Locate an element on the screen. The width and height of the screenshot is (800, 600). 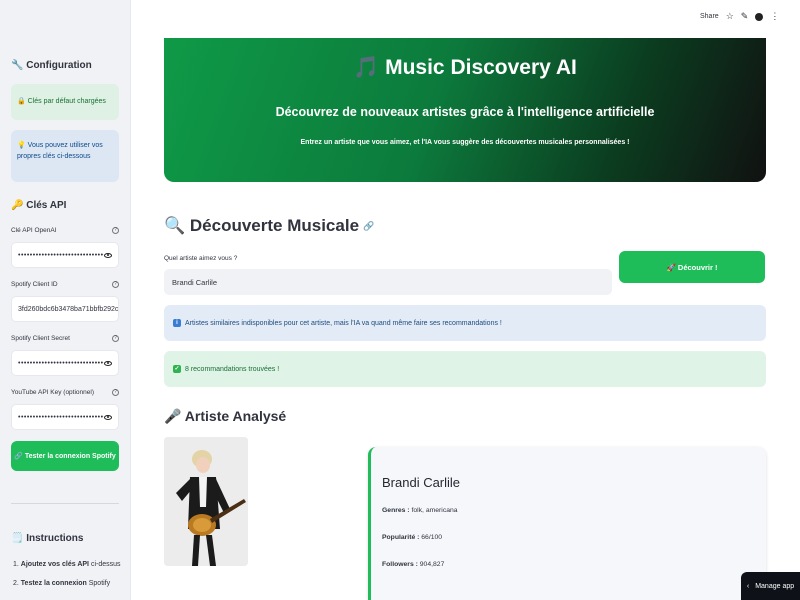
anchor-link-icon: 🔗 is located at coordinates (368, 226).